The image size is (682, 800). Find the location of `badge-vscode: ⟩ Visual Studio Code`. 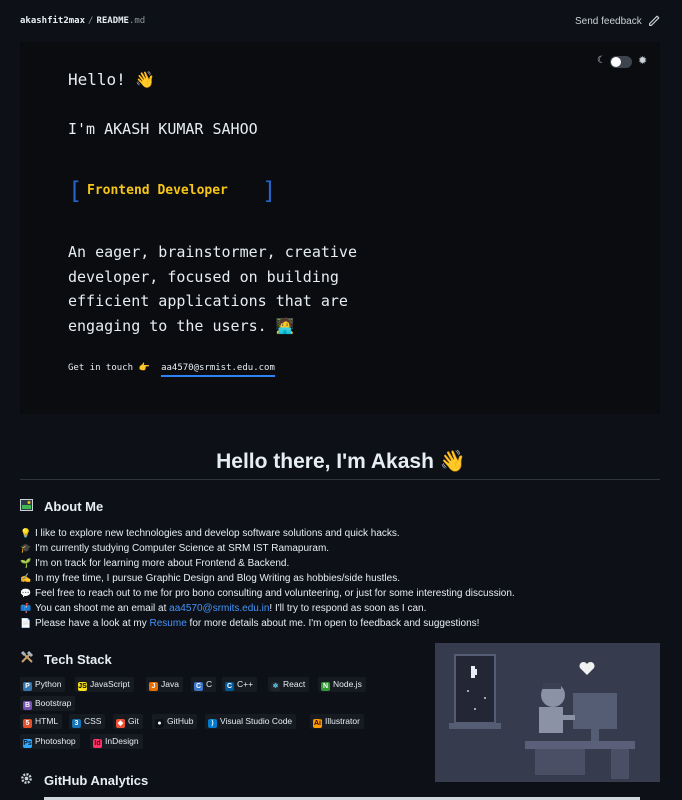

badge-vscode: ⟩ Visual Studio Code is located at coordinates (251, 721).